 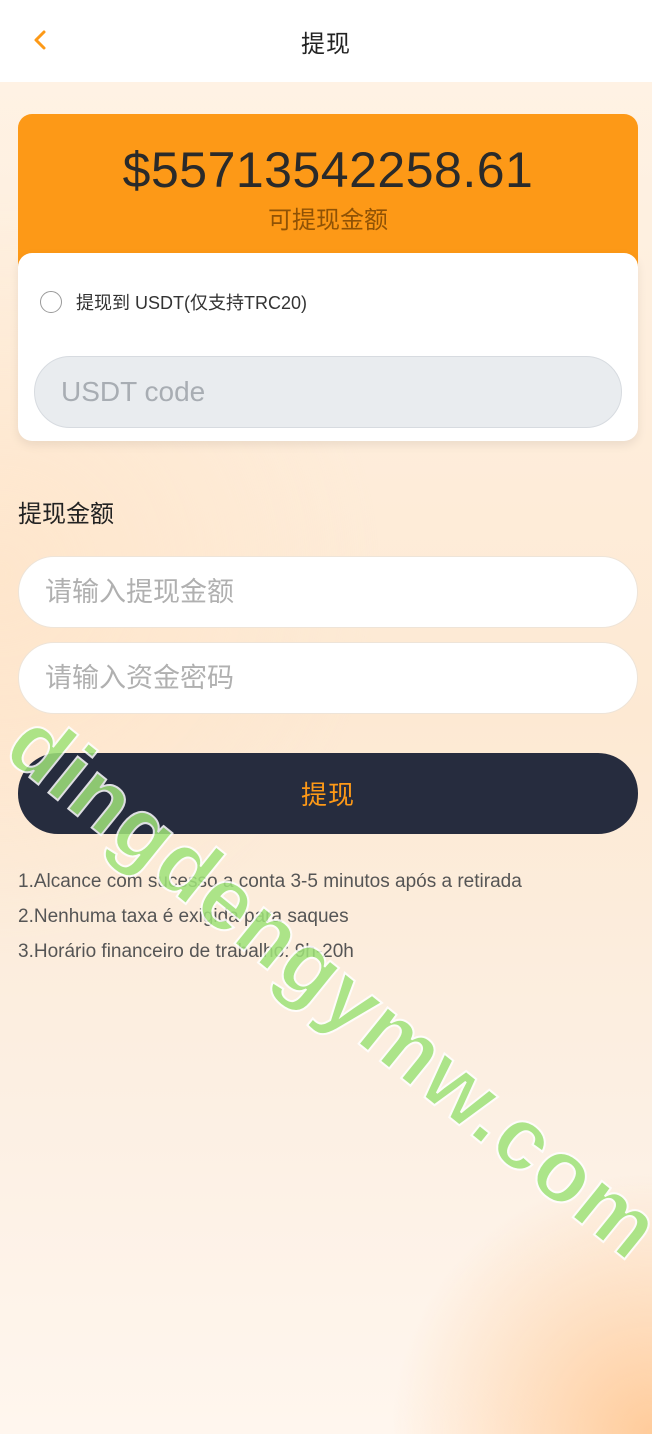 I want to click on back-button, so click(x=40, y=40).